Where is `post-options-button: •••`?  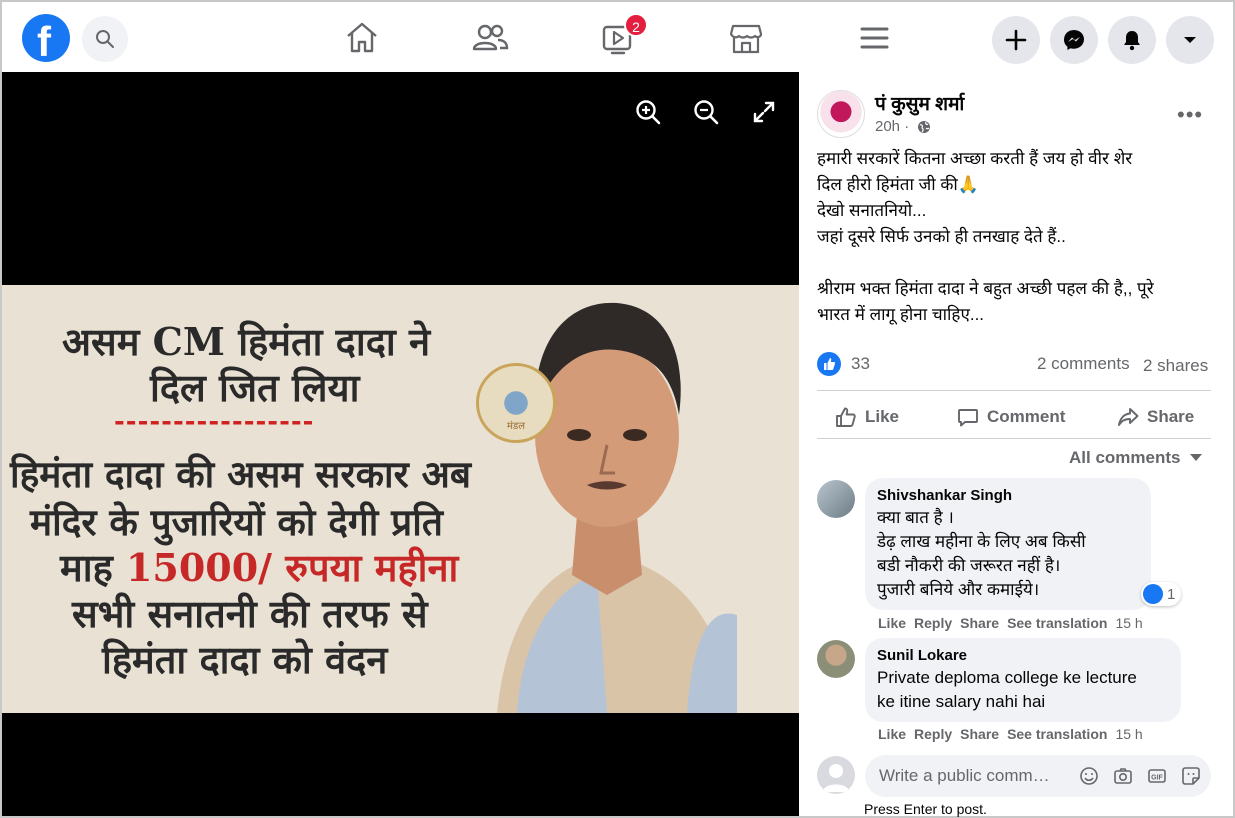
post-options-button: ••• is located at coordinates (1190, 115).